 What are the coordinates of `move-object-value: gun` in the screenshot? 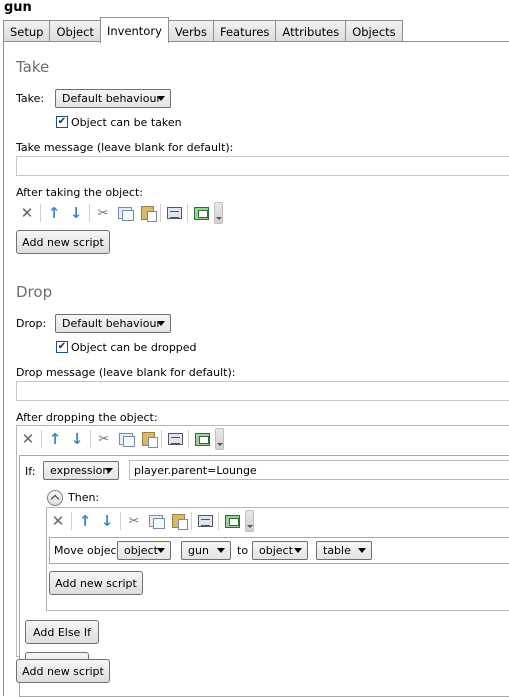 It's located at (198, 550).